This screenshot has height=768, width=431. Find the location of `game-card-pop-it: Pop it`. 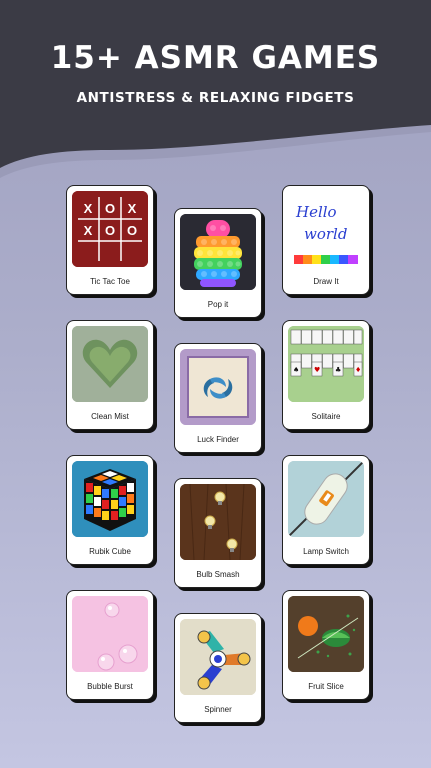

game-card-pop-it: Pop it is located at coordinates (218, 263).